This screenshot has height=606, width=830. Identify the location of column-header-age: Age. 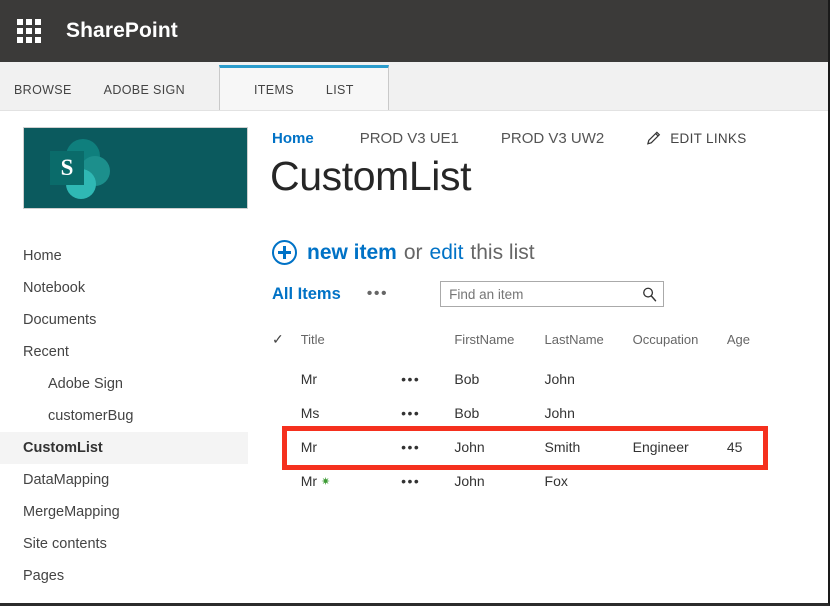
(749, 344).